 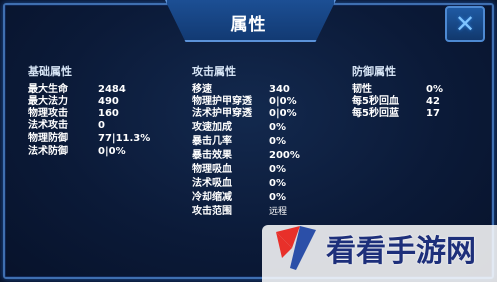 I want to click on stat-row: 韧性 0%, so click(x=397, y=89).